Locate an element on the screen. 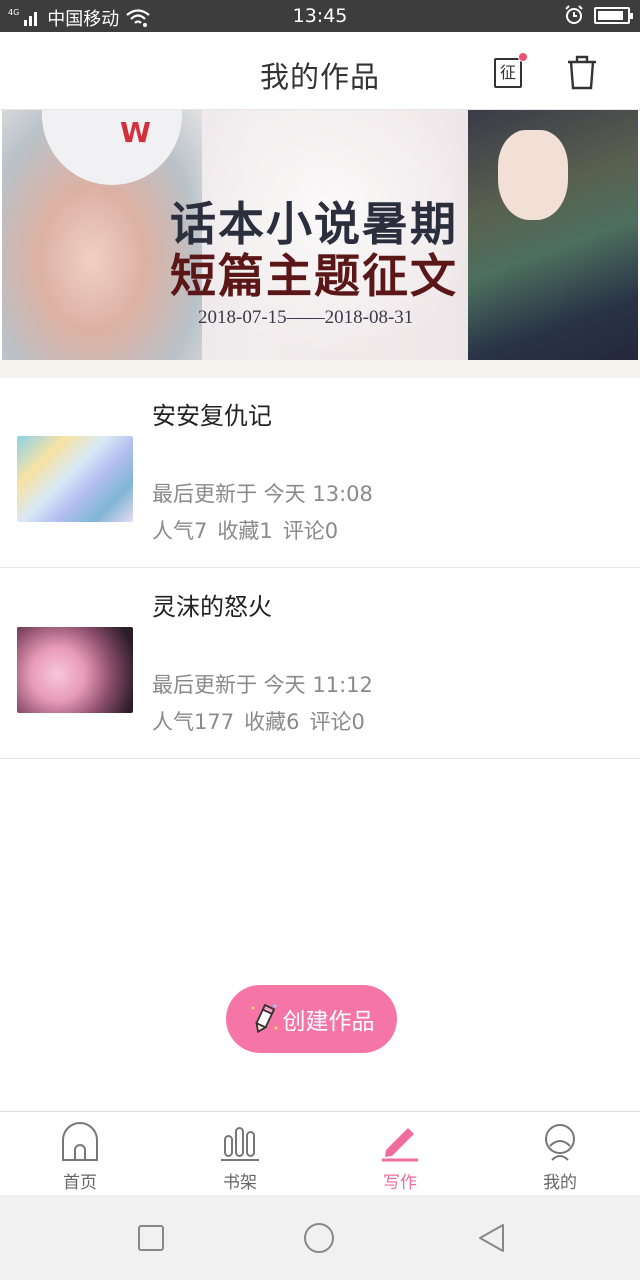 The image size is (640, 1280). create-work-button: 创建作品 is located at coordinates (311, 1019).